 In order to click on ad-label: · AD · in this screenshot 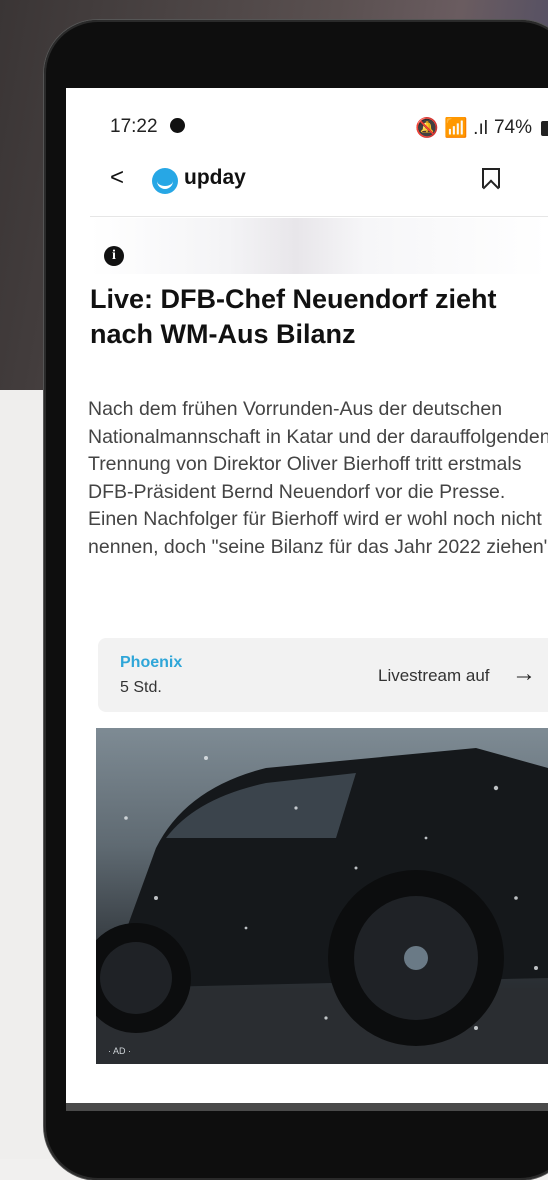, I will do `click(120, 1051)`.